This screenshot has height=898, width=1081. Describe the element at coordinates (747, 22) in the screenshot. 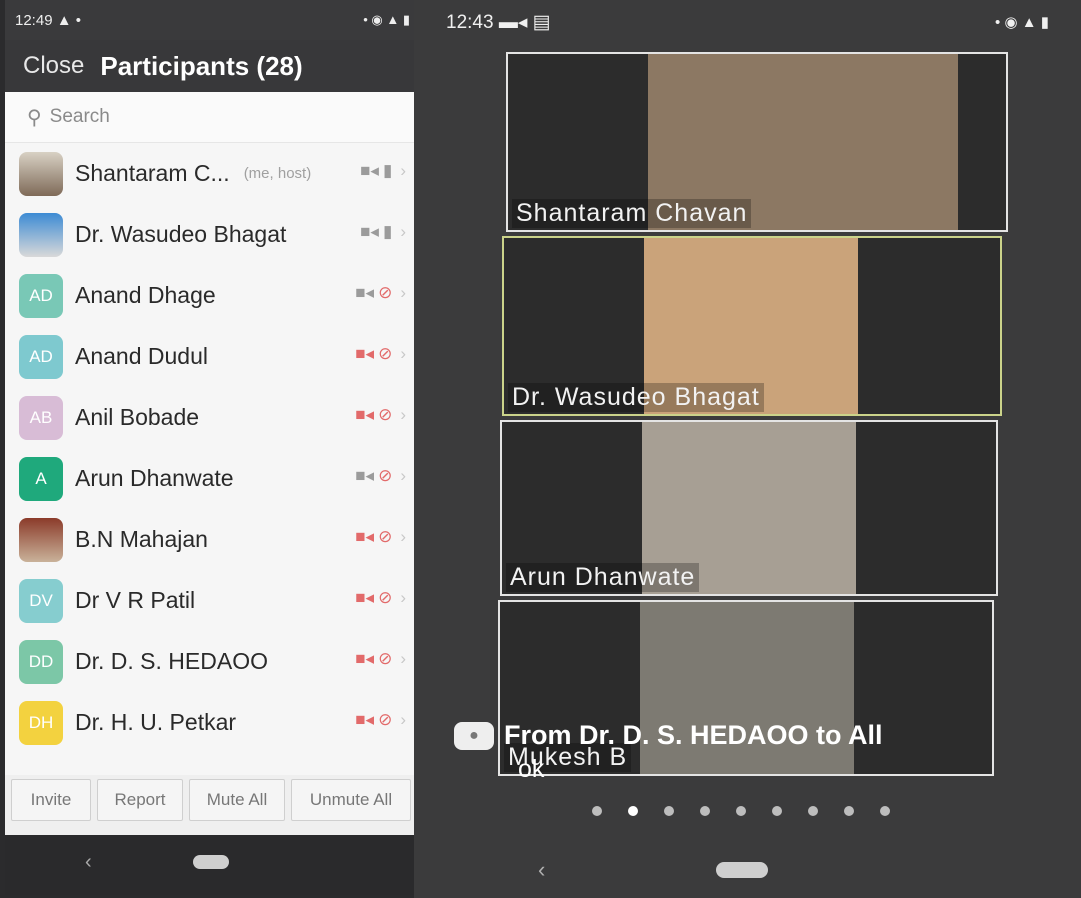

I see `status-bar: 12:43 ▬◂ ▤ • ◉ ▲ ▮` at that location.